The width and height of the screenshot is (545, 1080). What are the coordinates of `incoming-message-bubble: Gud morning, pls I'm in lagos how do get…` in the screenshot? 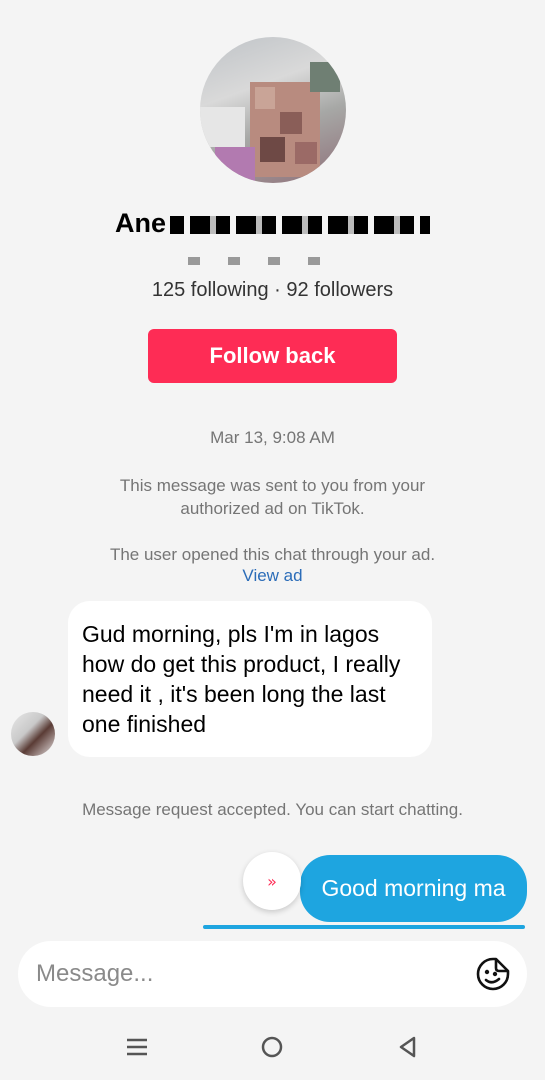 It's located at (250, 679).